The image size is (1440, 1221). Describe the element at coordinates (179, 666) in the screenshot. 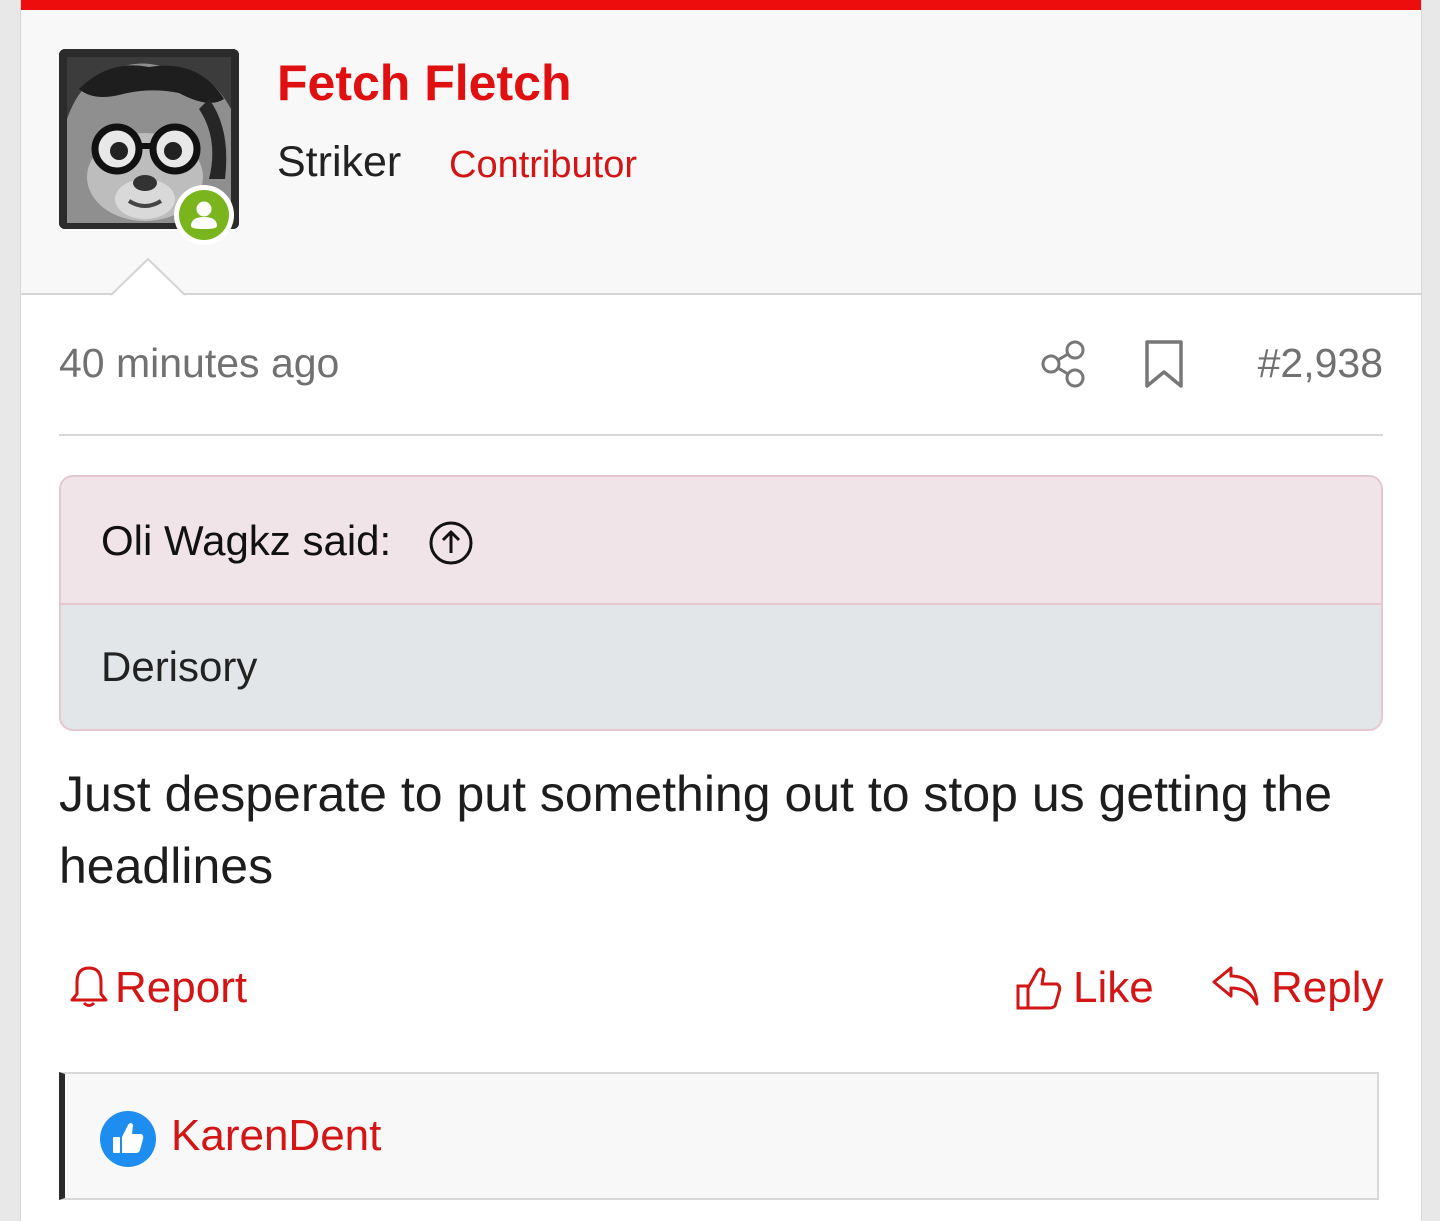

I see `quote-text: Derisory` at that location.